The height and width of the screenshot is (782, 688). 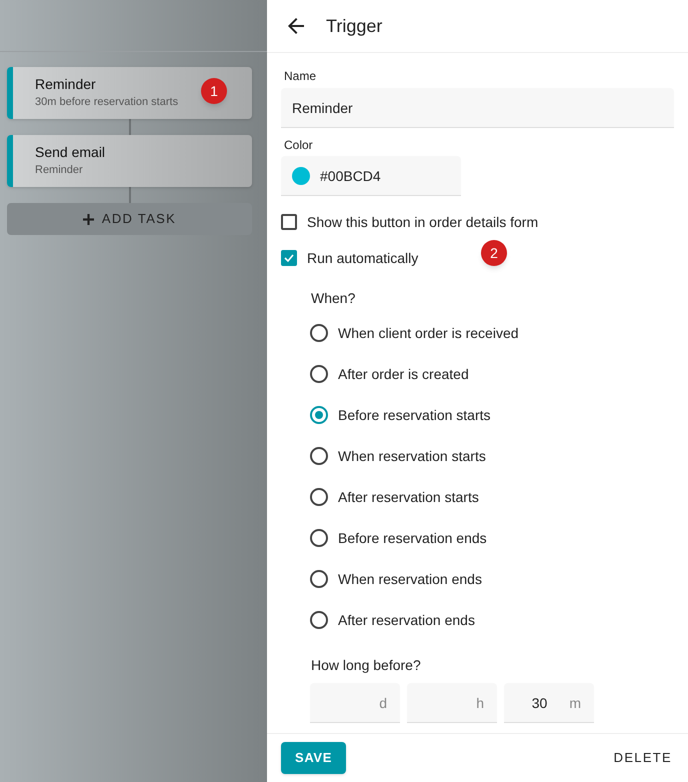 What do you see at coordinates (313, 758) in the screenshot?
I see `save-button: SAVE` at bounding box center [313, 758].